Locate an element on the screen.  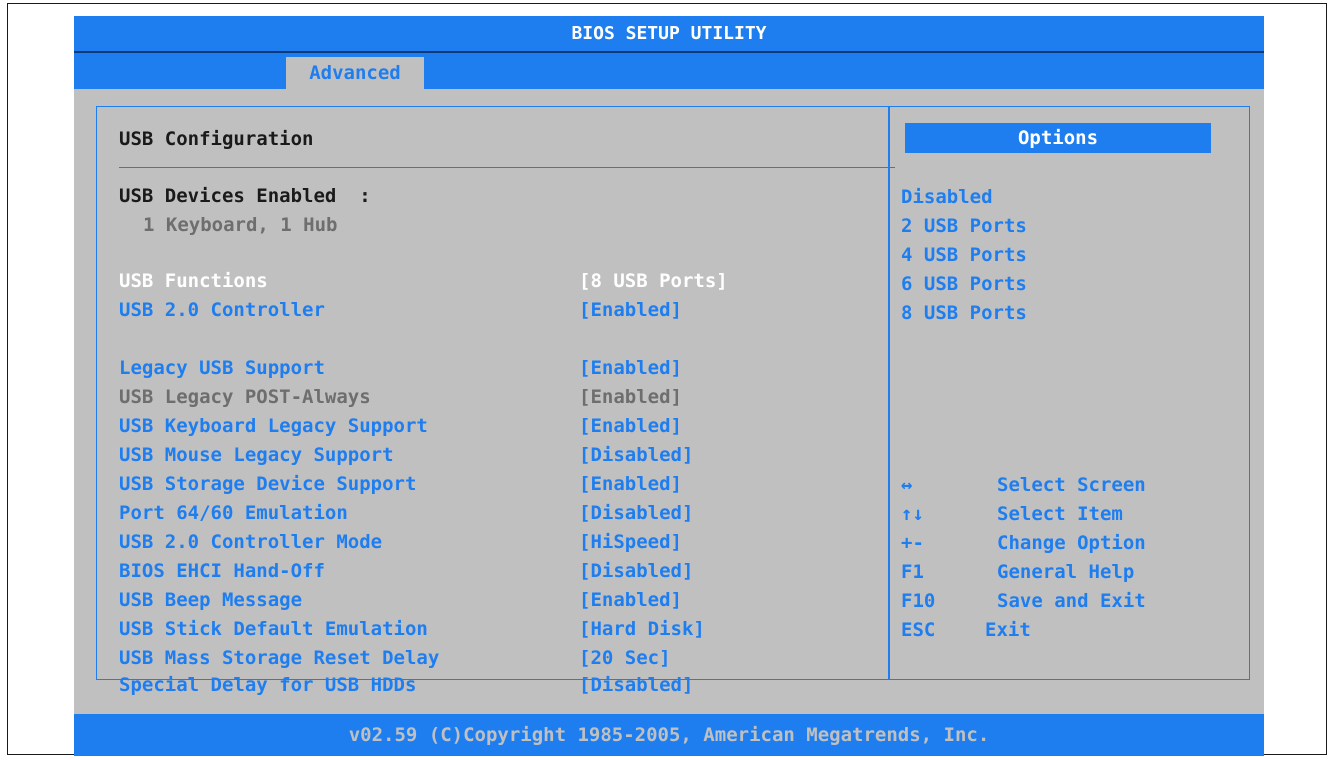
setting-usb-legacy-post-always: USB Legacy POST-Always [Enabled] is located at coordinates (499, 397).